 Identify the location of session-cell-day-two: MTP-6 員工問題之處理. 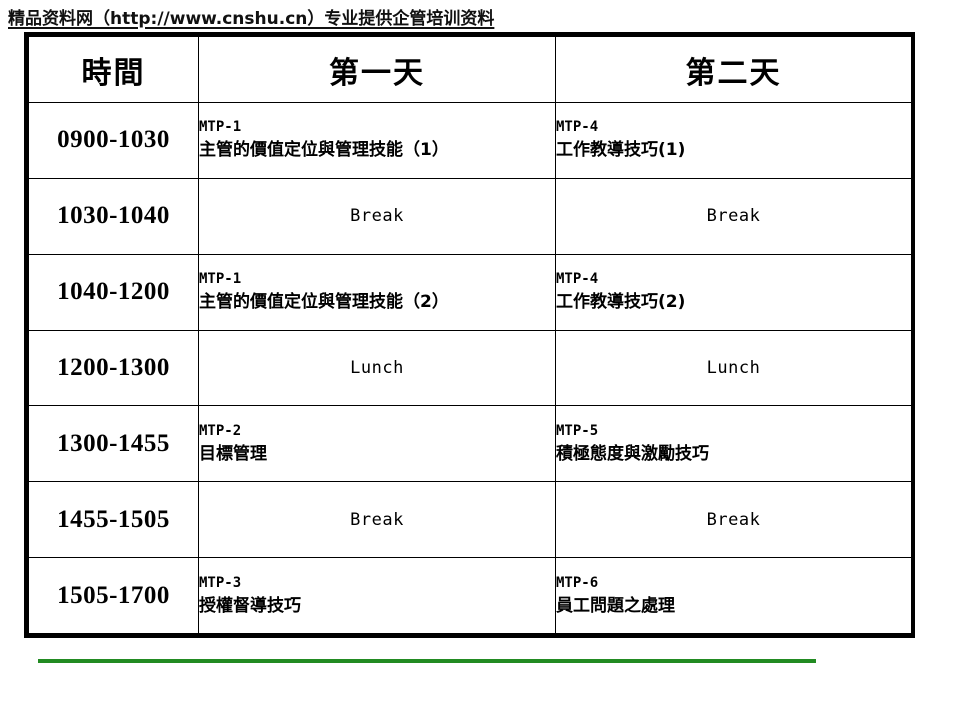
(733, 595).